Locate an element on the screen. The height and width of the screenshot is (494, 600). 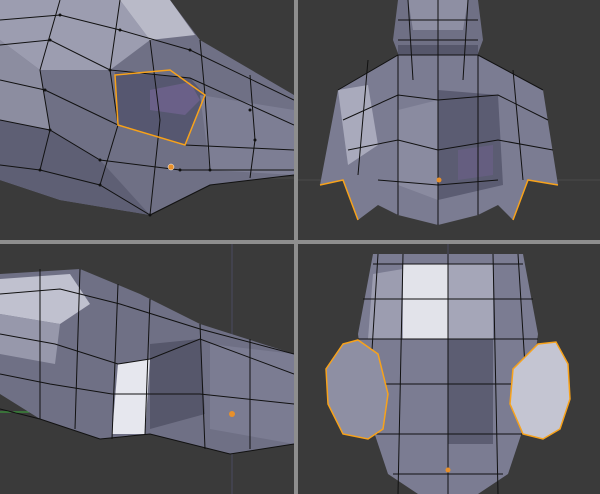
viewport-divider-vertical is located at coordinates (296, 247).